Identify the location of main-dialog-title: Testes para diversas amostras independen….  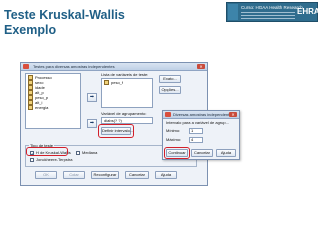
(74, 66).